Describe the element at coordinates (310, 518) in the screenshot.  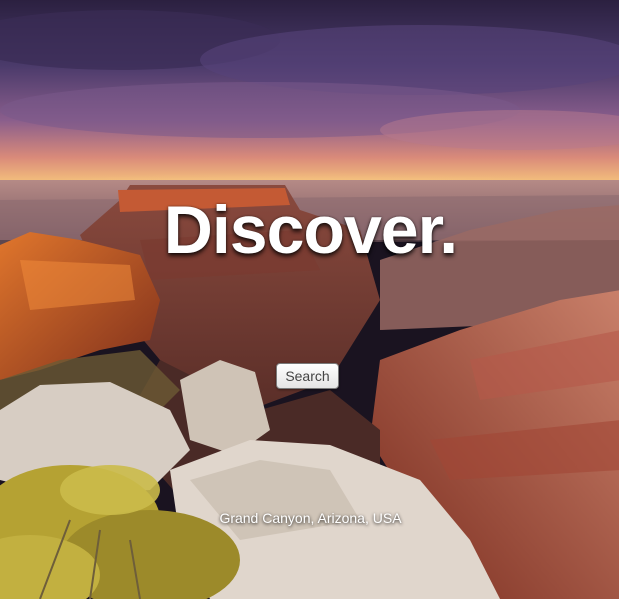
I see `location-caption: Grand Canyon, Arizona, USA` at that location.